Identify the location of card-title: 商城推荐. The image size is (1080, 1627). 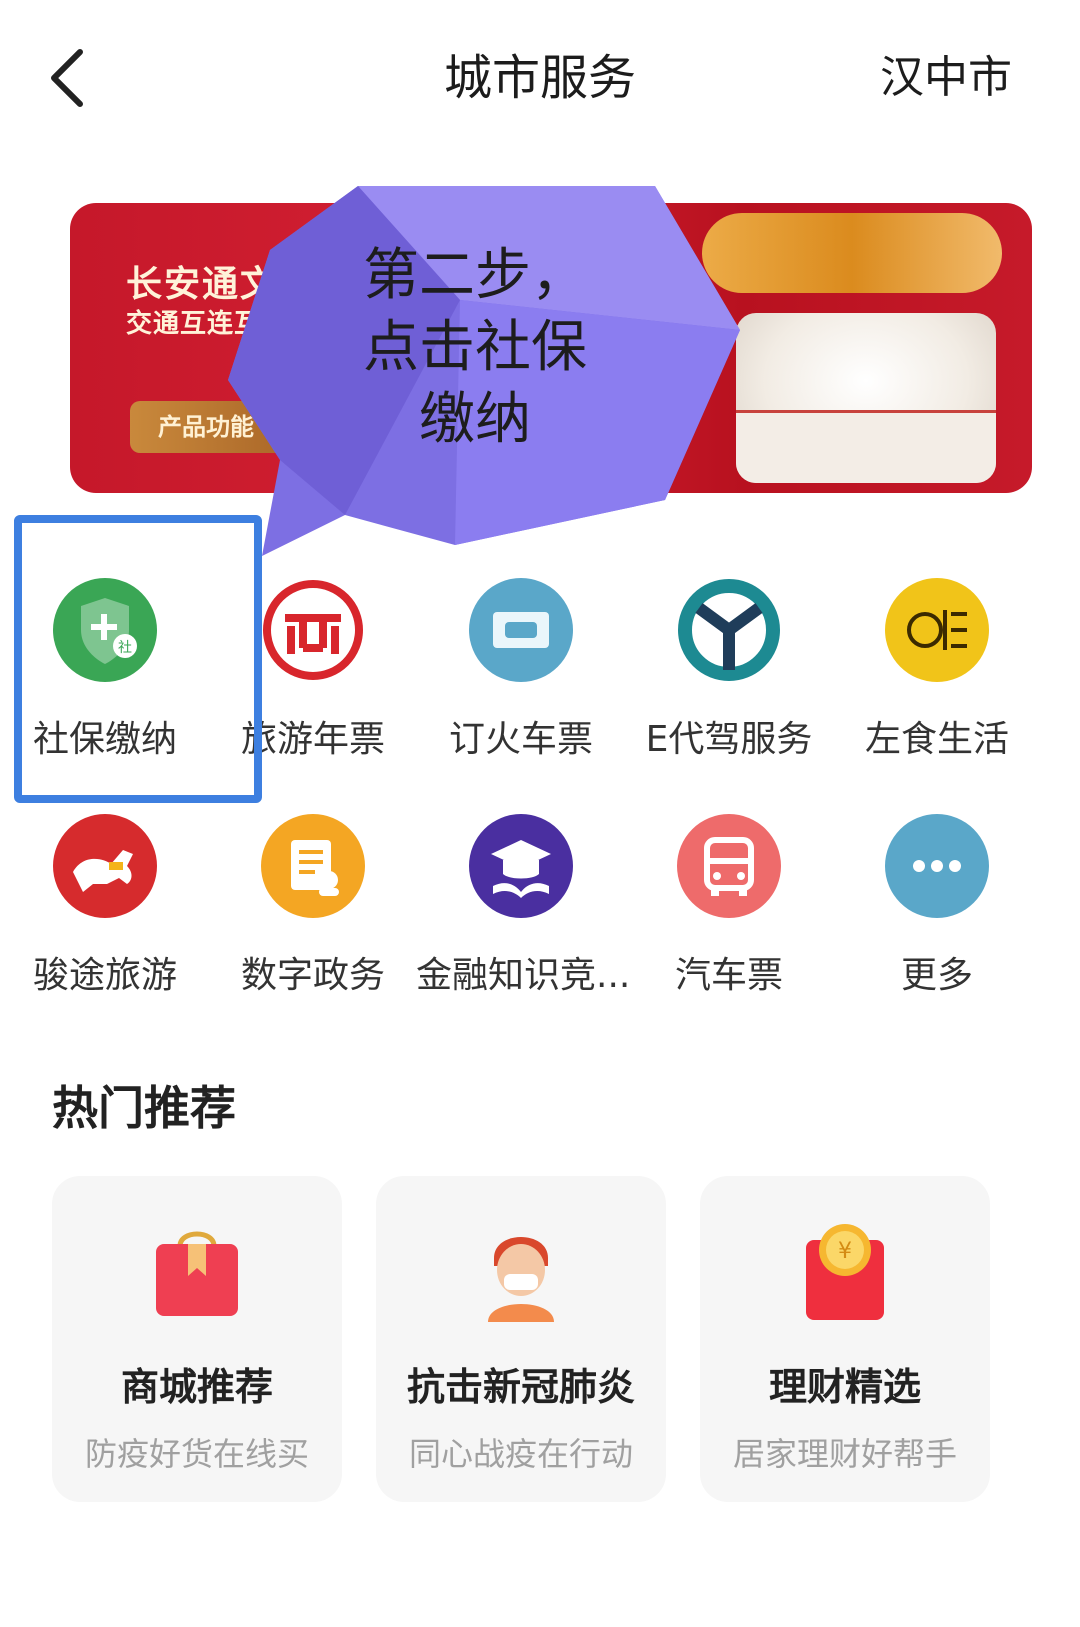
(196, 1387).